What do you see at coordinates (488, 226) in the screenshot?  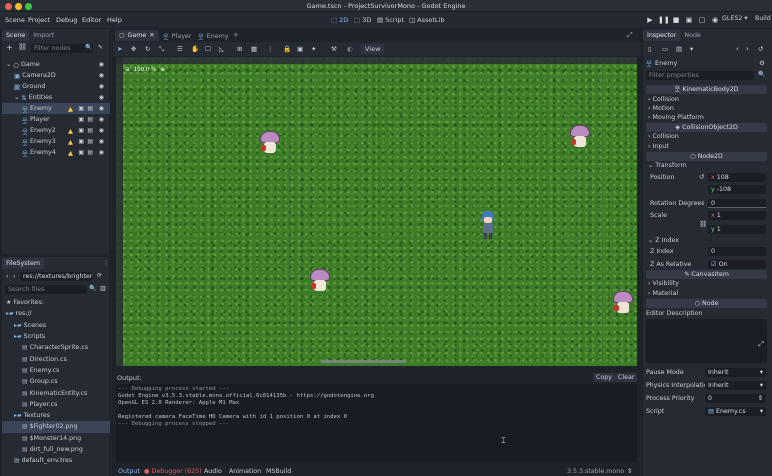 I see `player-sprite` at bounding box center [488, 226].